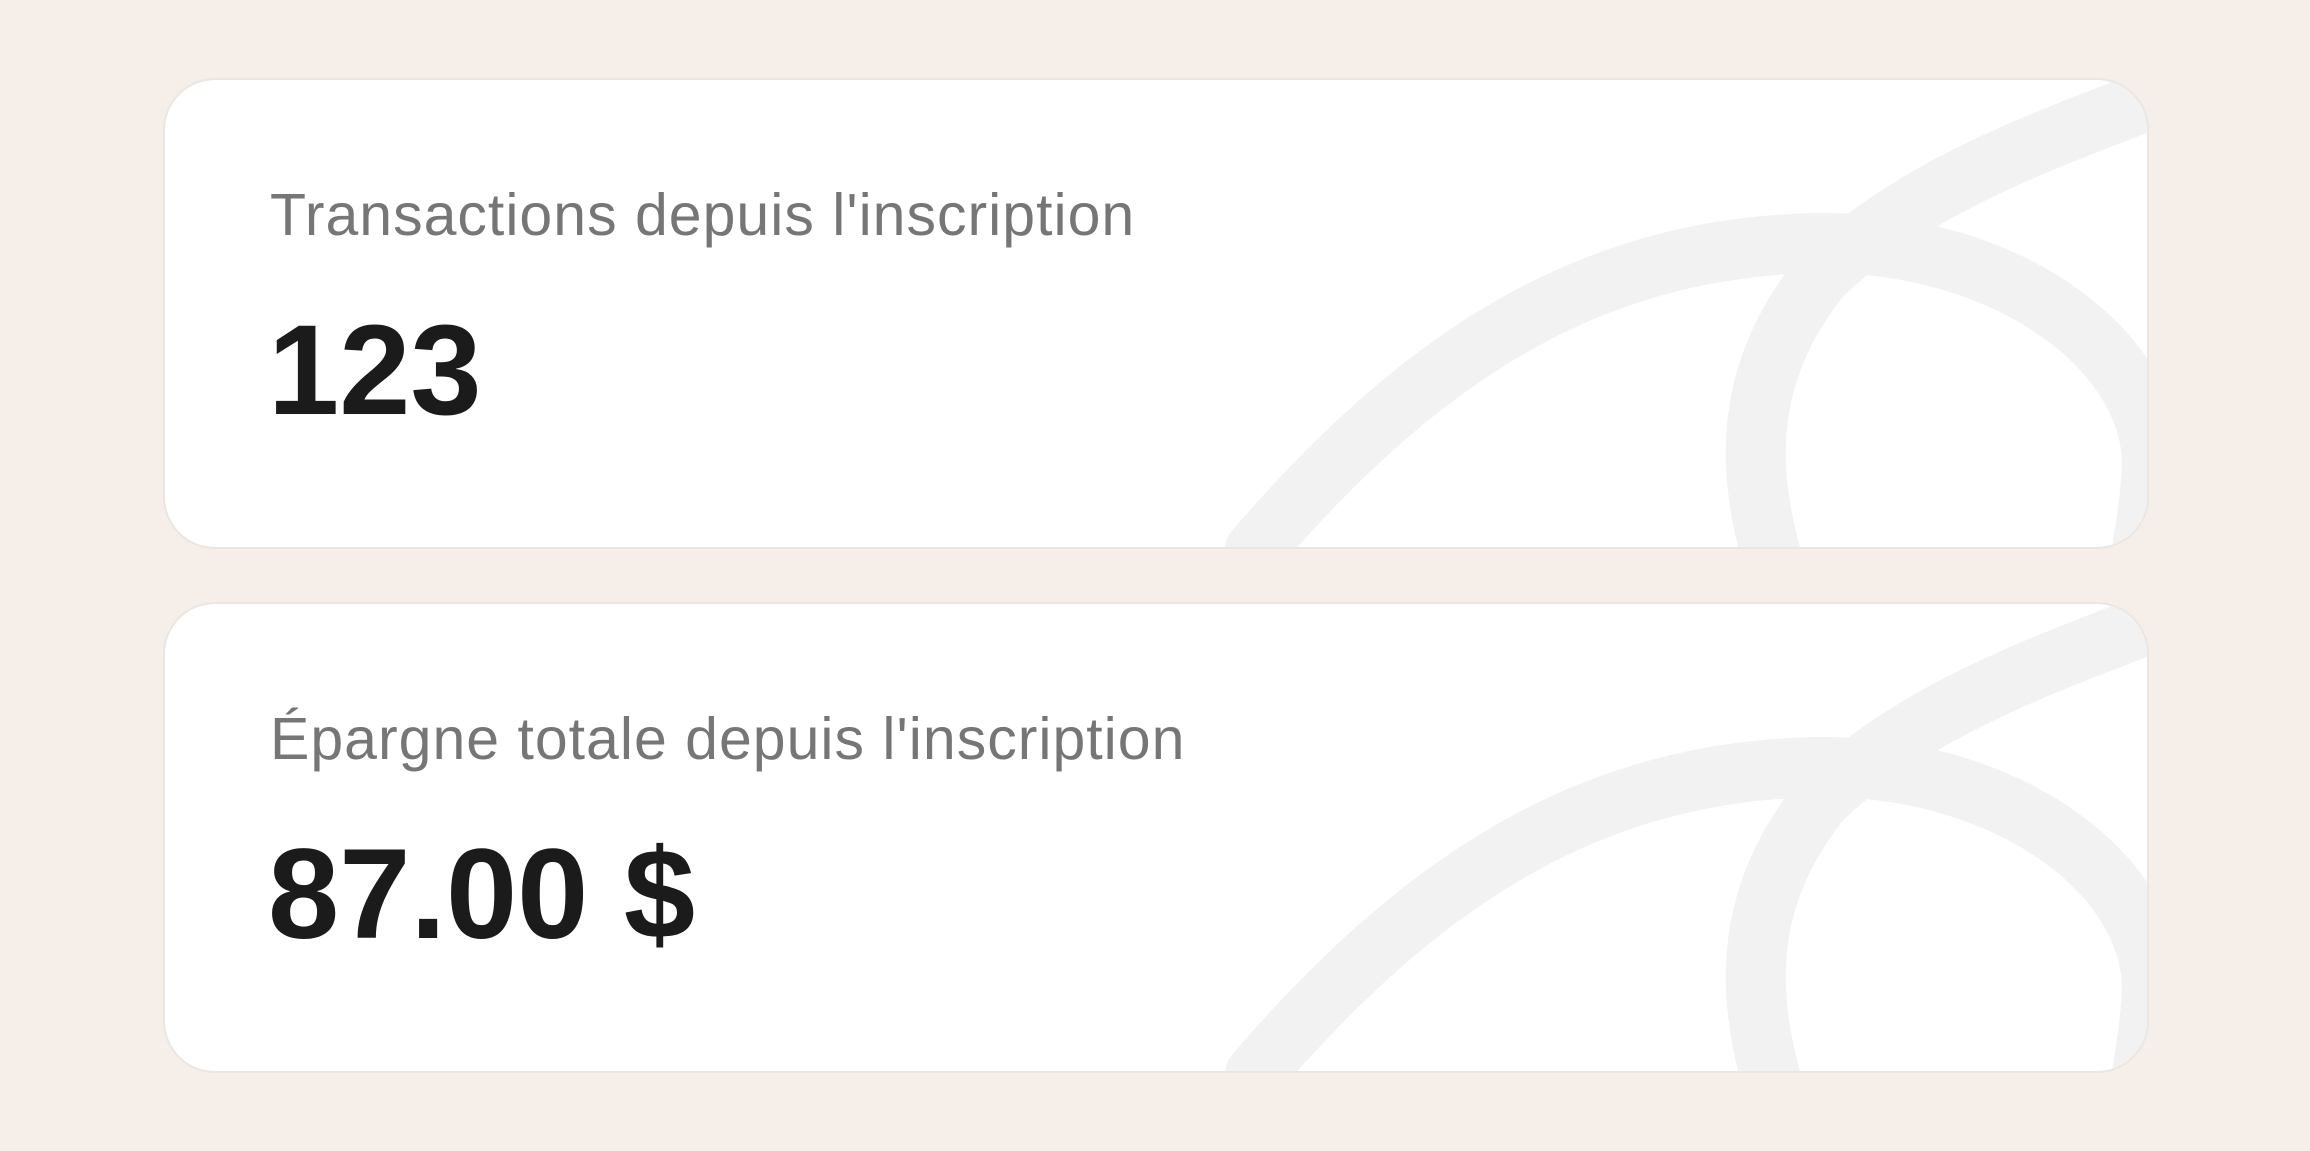 Image resolution: width=2310 pixels, height=1151 pixels. What do you see at coordinates (728, 739) in the screenshot?
I see `total-savings-label: Épargne totale depuis l'inscription` at bounding box center [728, 739].